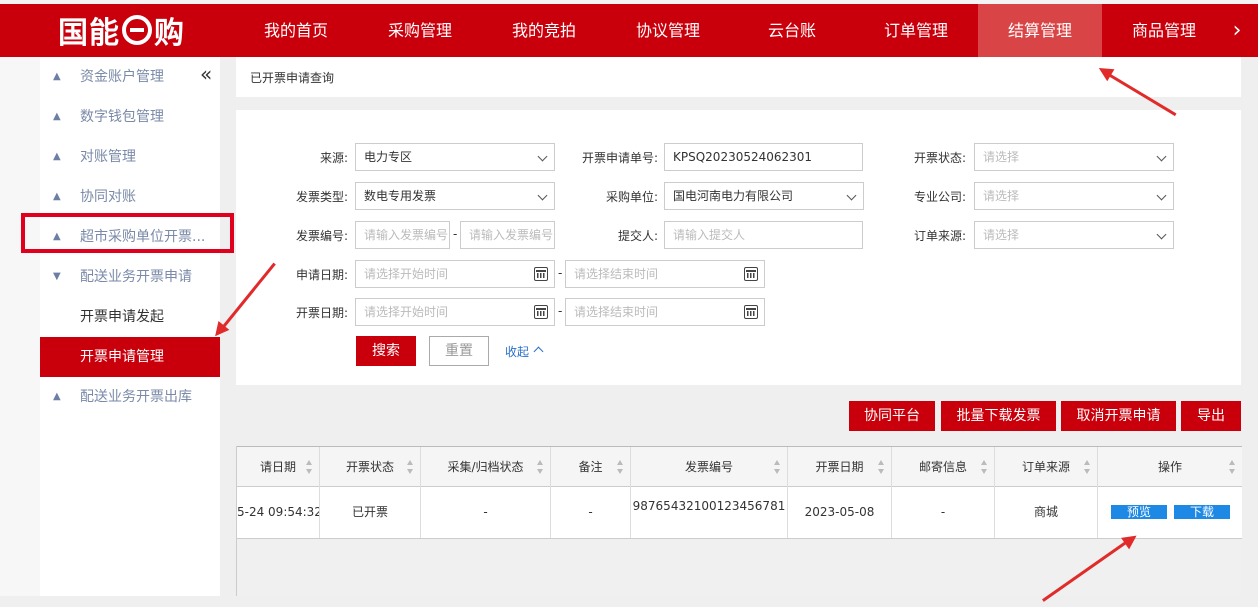  I want to click on breadcrumb-bar: 已开票申请查询, so click(738, 77).